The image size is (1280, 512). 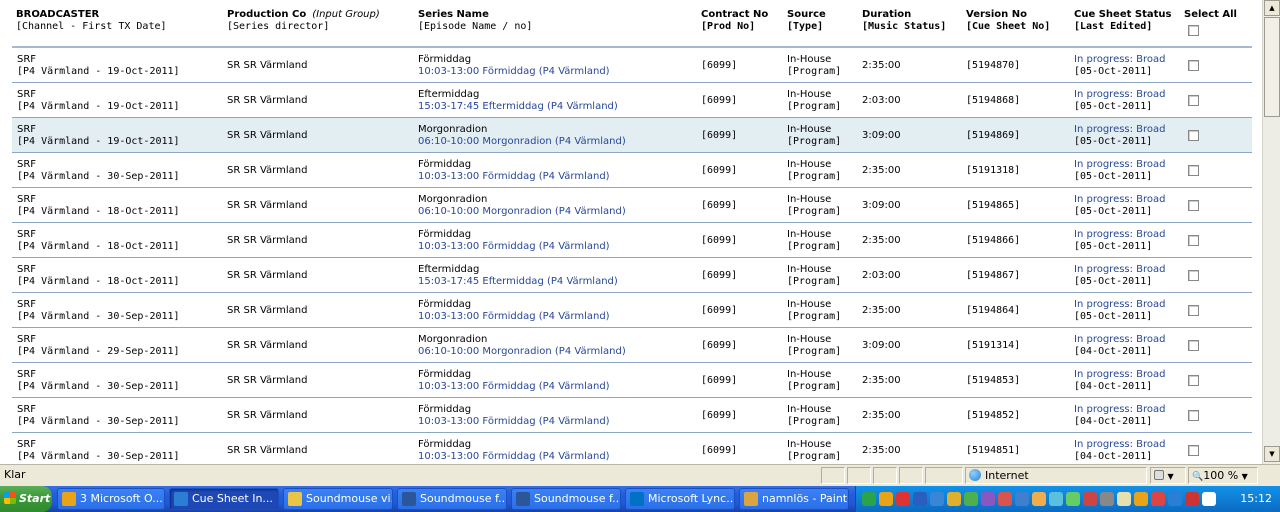 I want to click on scroll-up-button: ▲, so click(x=1272, y=8).